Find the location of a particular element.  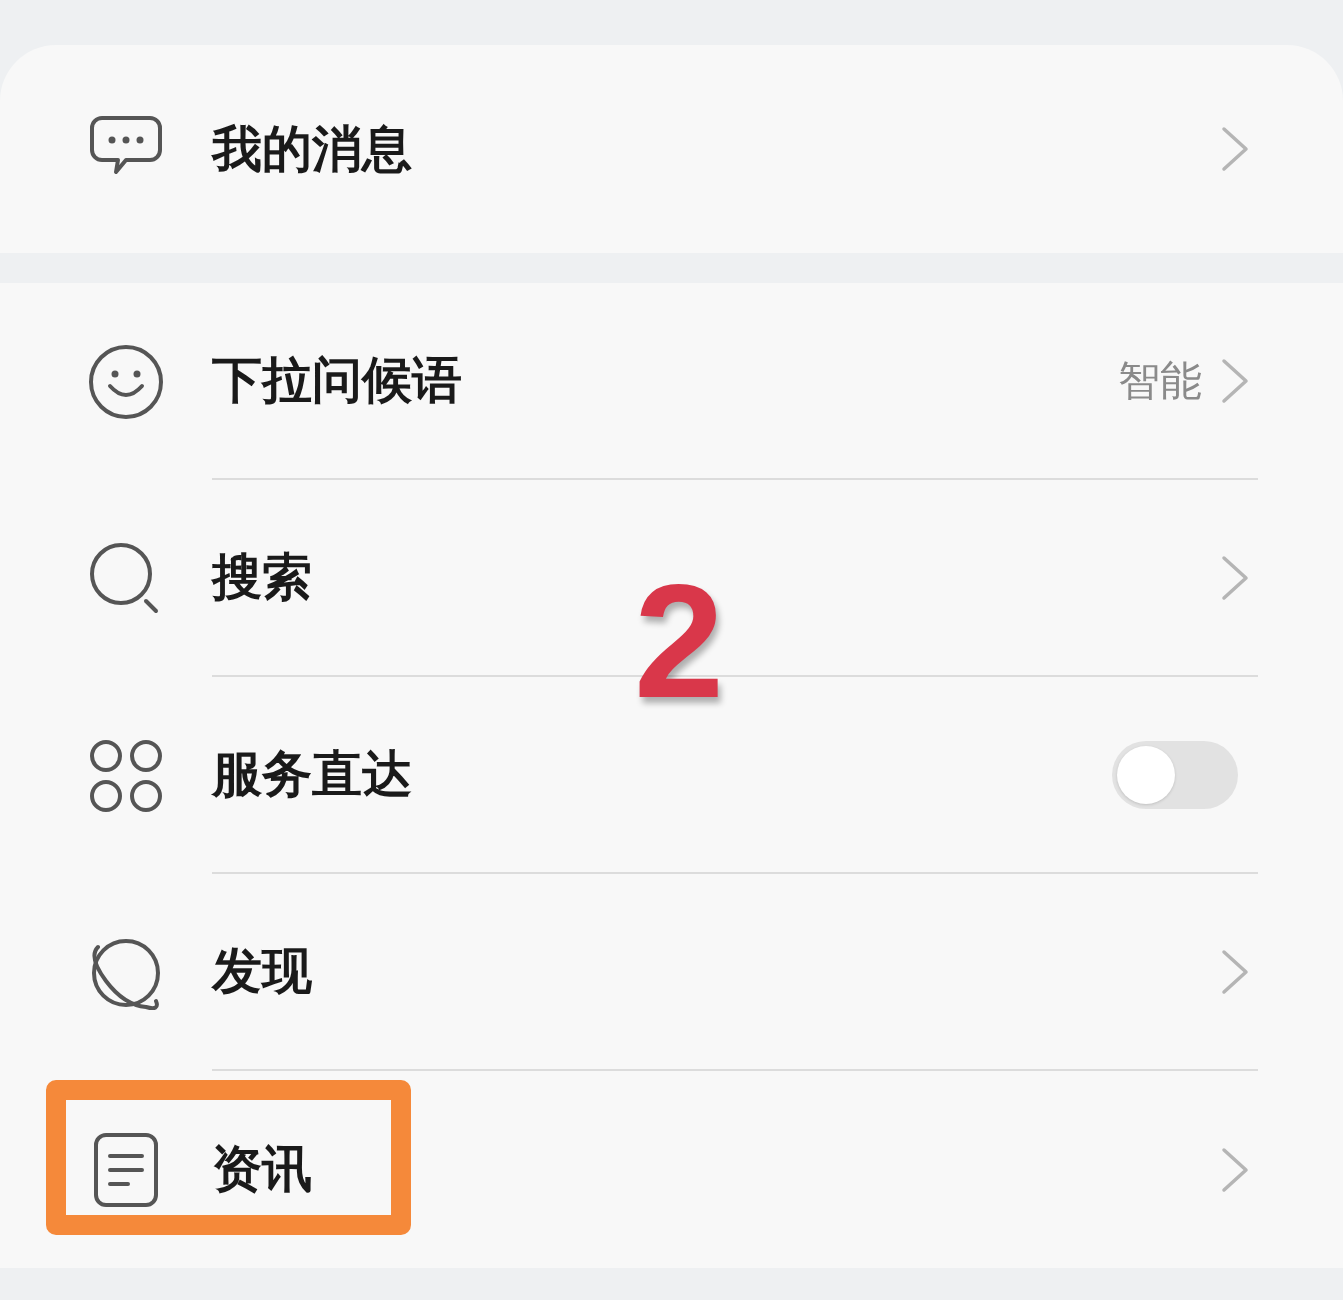

row-label: 下拉问候语 is located at coordinates (337, 380).